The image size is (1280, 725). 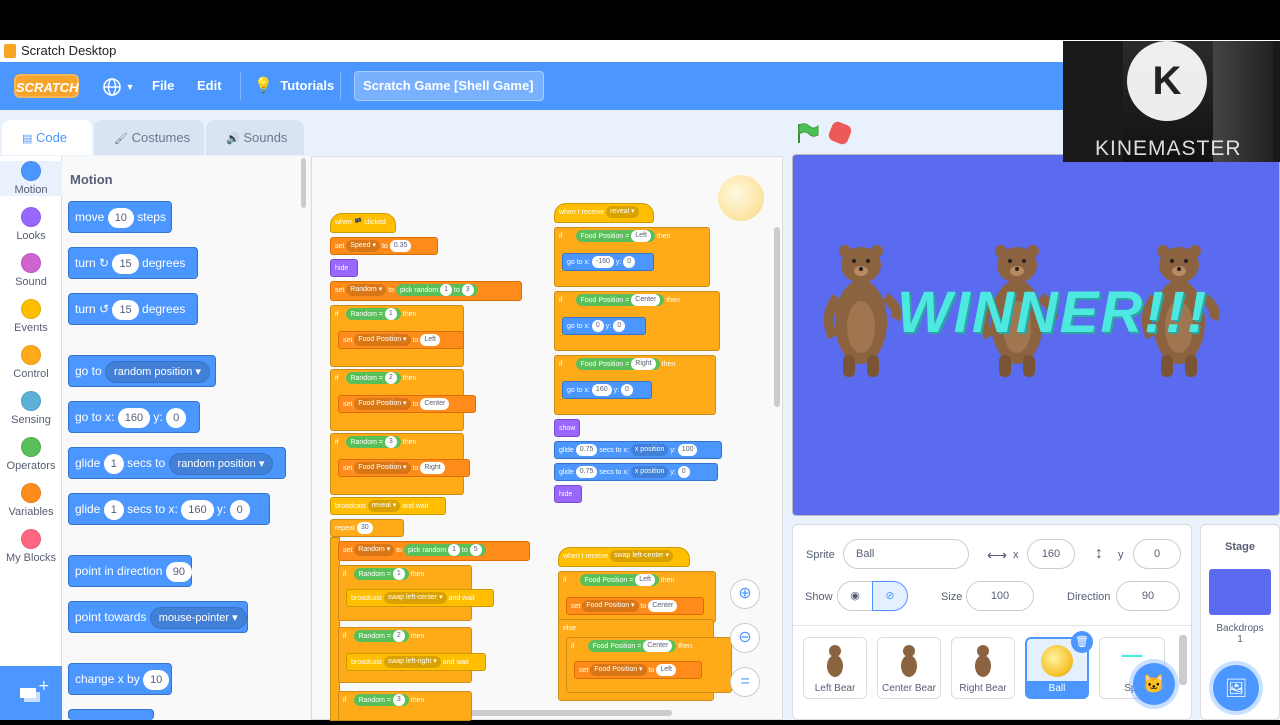 I want to click on category-control: Control, so click(x=31, y=362).